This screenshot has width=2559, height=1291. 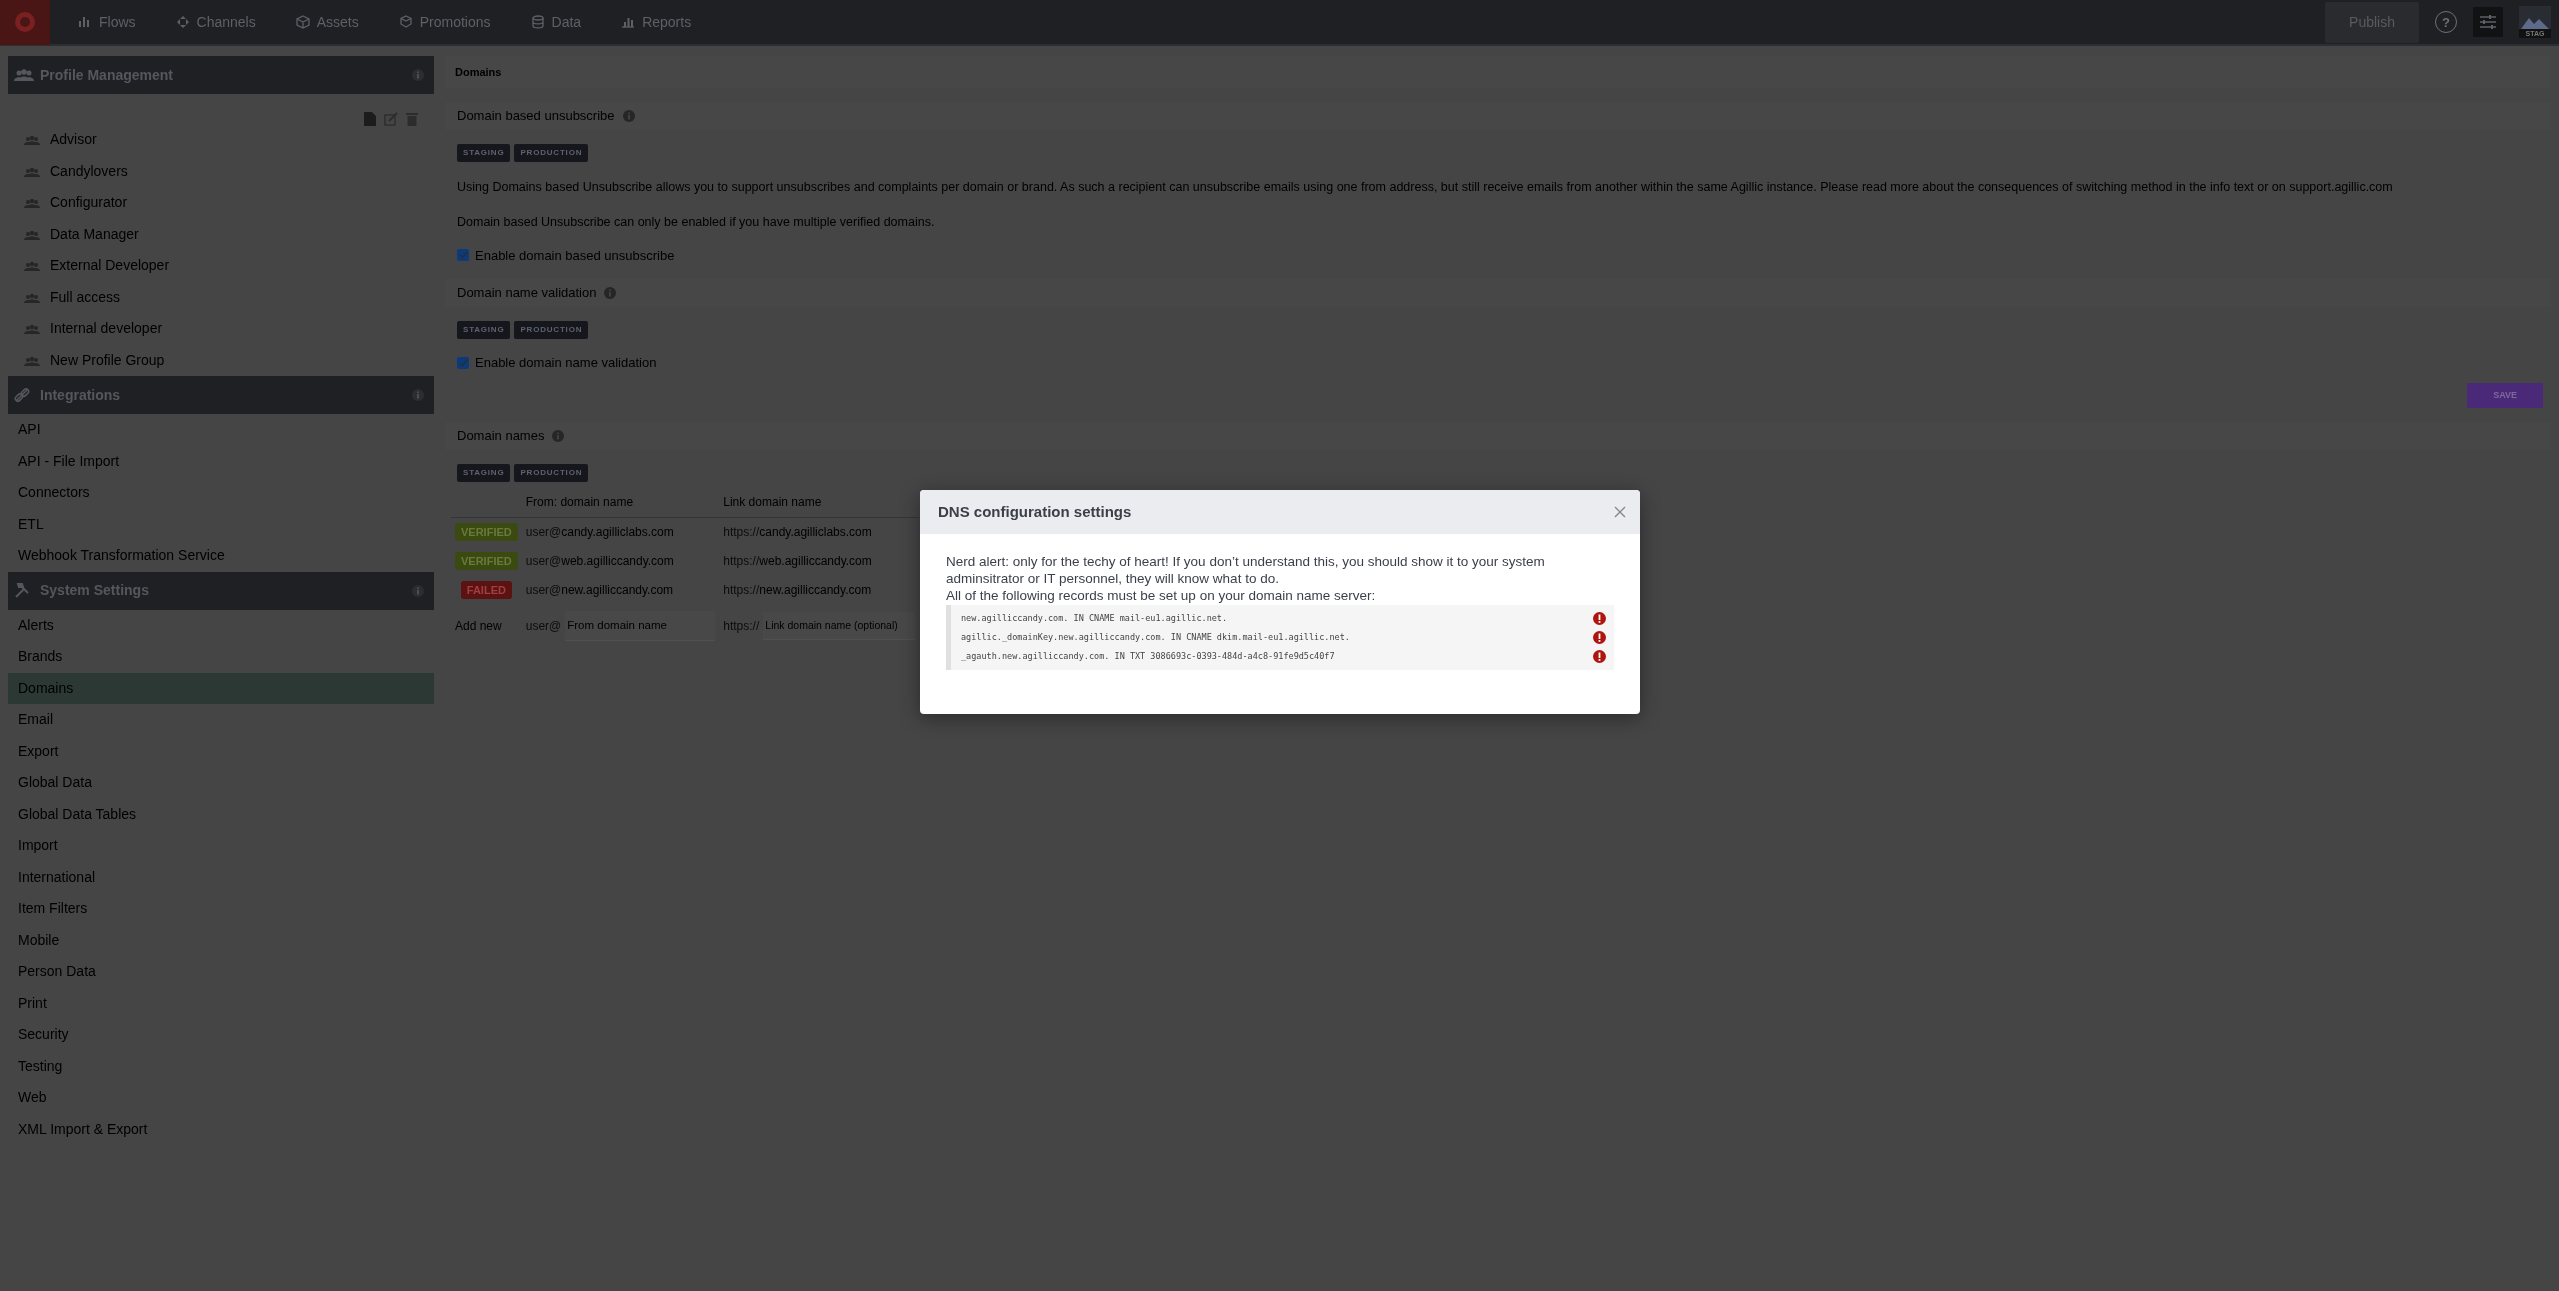 I want to click on sidebar-item: Brands, so click(x=221, y=657).